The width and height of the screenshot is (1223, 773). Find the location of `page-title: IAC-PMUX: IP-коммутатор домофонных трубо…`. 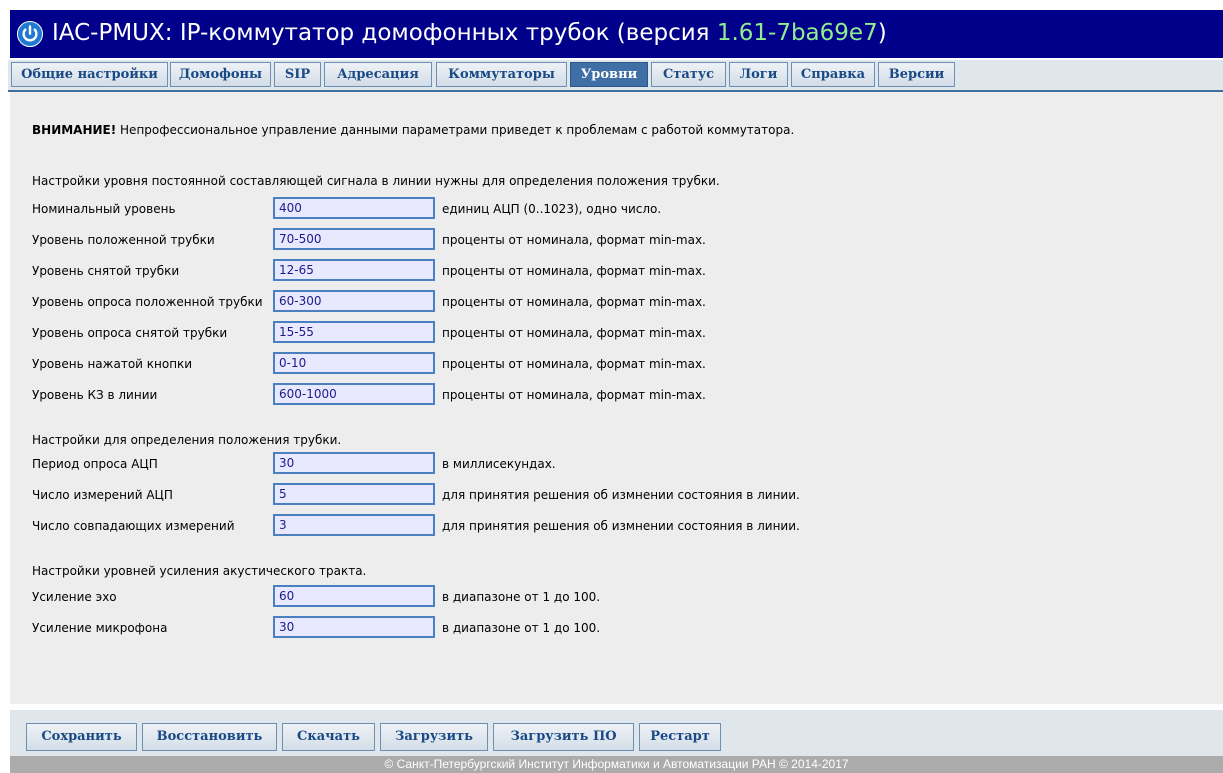

page-title: IAC-PMUX: IP-коммутатор домофонных трубо… is located at coordinates (469, 33).